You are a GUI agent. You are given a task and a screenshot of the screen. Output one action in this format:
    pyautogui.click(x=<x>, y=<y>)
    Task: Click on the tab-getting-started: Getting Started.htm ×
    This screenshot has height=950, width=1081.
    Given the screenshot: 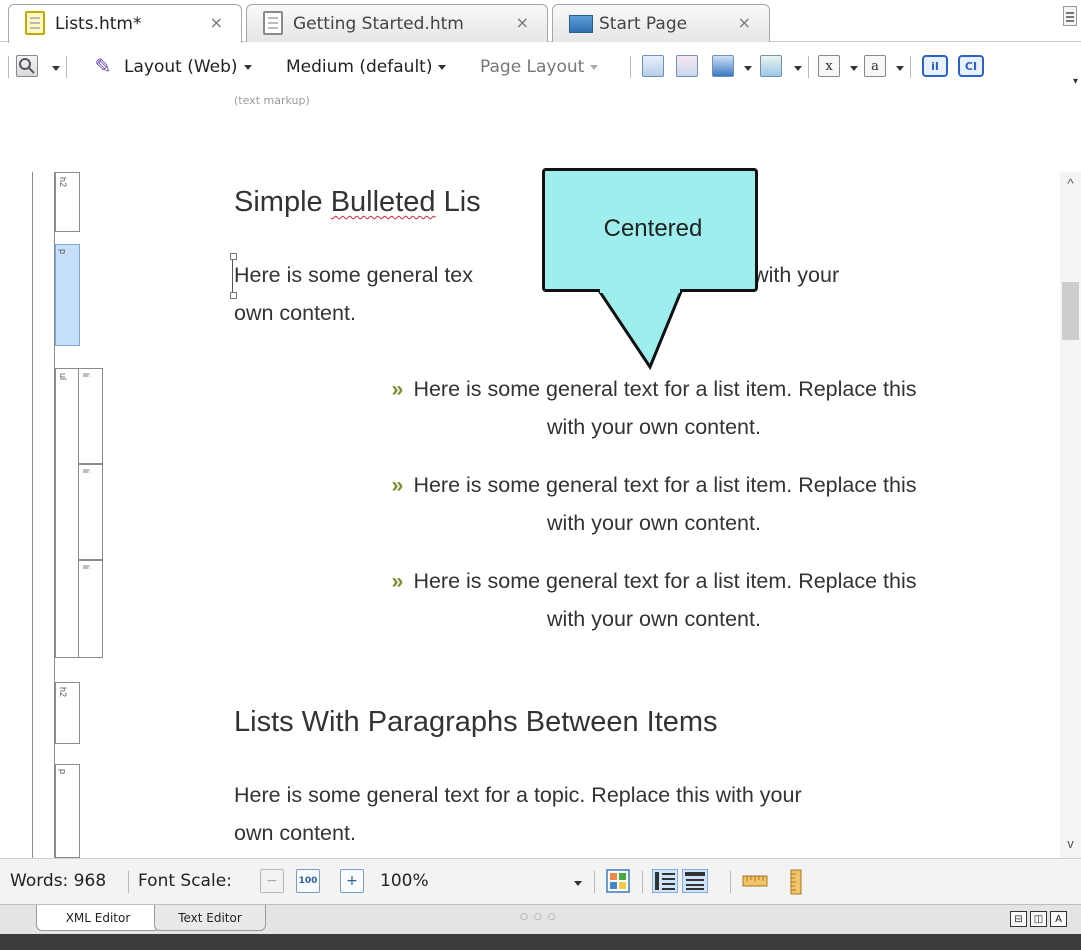 What is the action you would take?
    pyautogui.click(x=397, y=23)
    